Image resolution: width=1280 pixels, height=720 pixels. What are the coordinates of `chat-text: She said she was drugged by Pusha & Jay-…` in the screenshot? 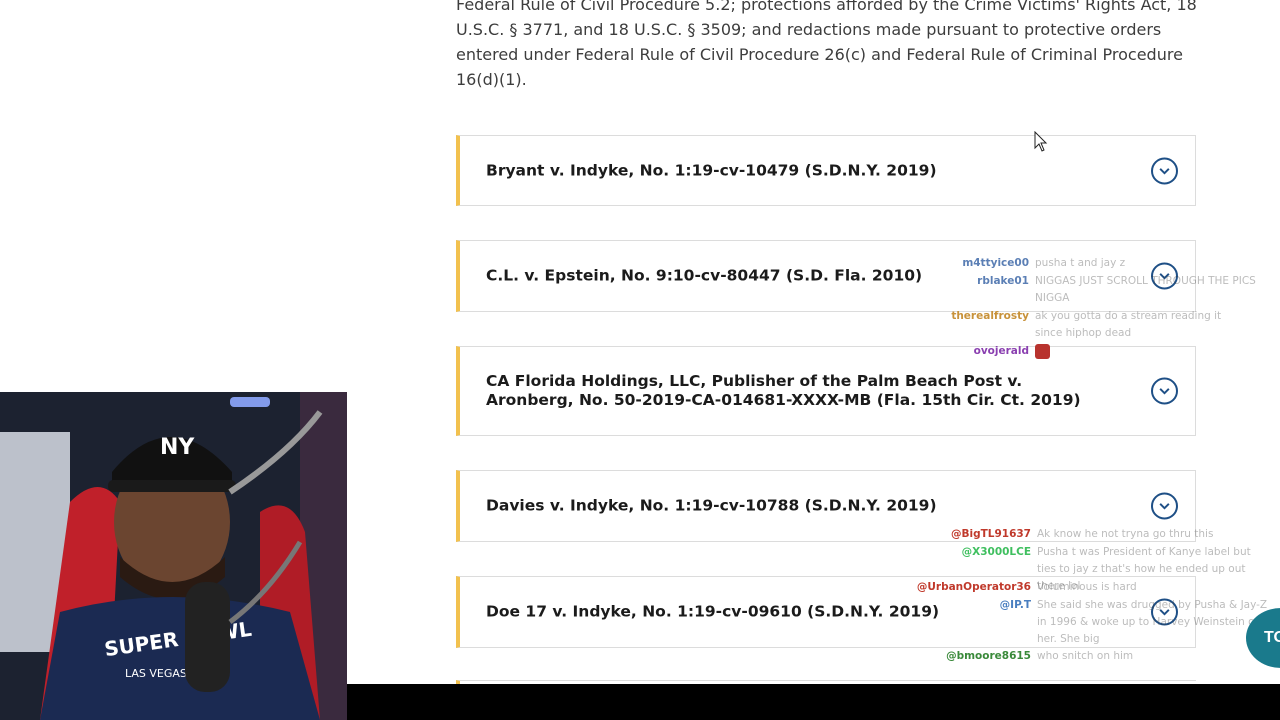 It's located at (1152, 622).